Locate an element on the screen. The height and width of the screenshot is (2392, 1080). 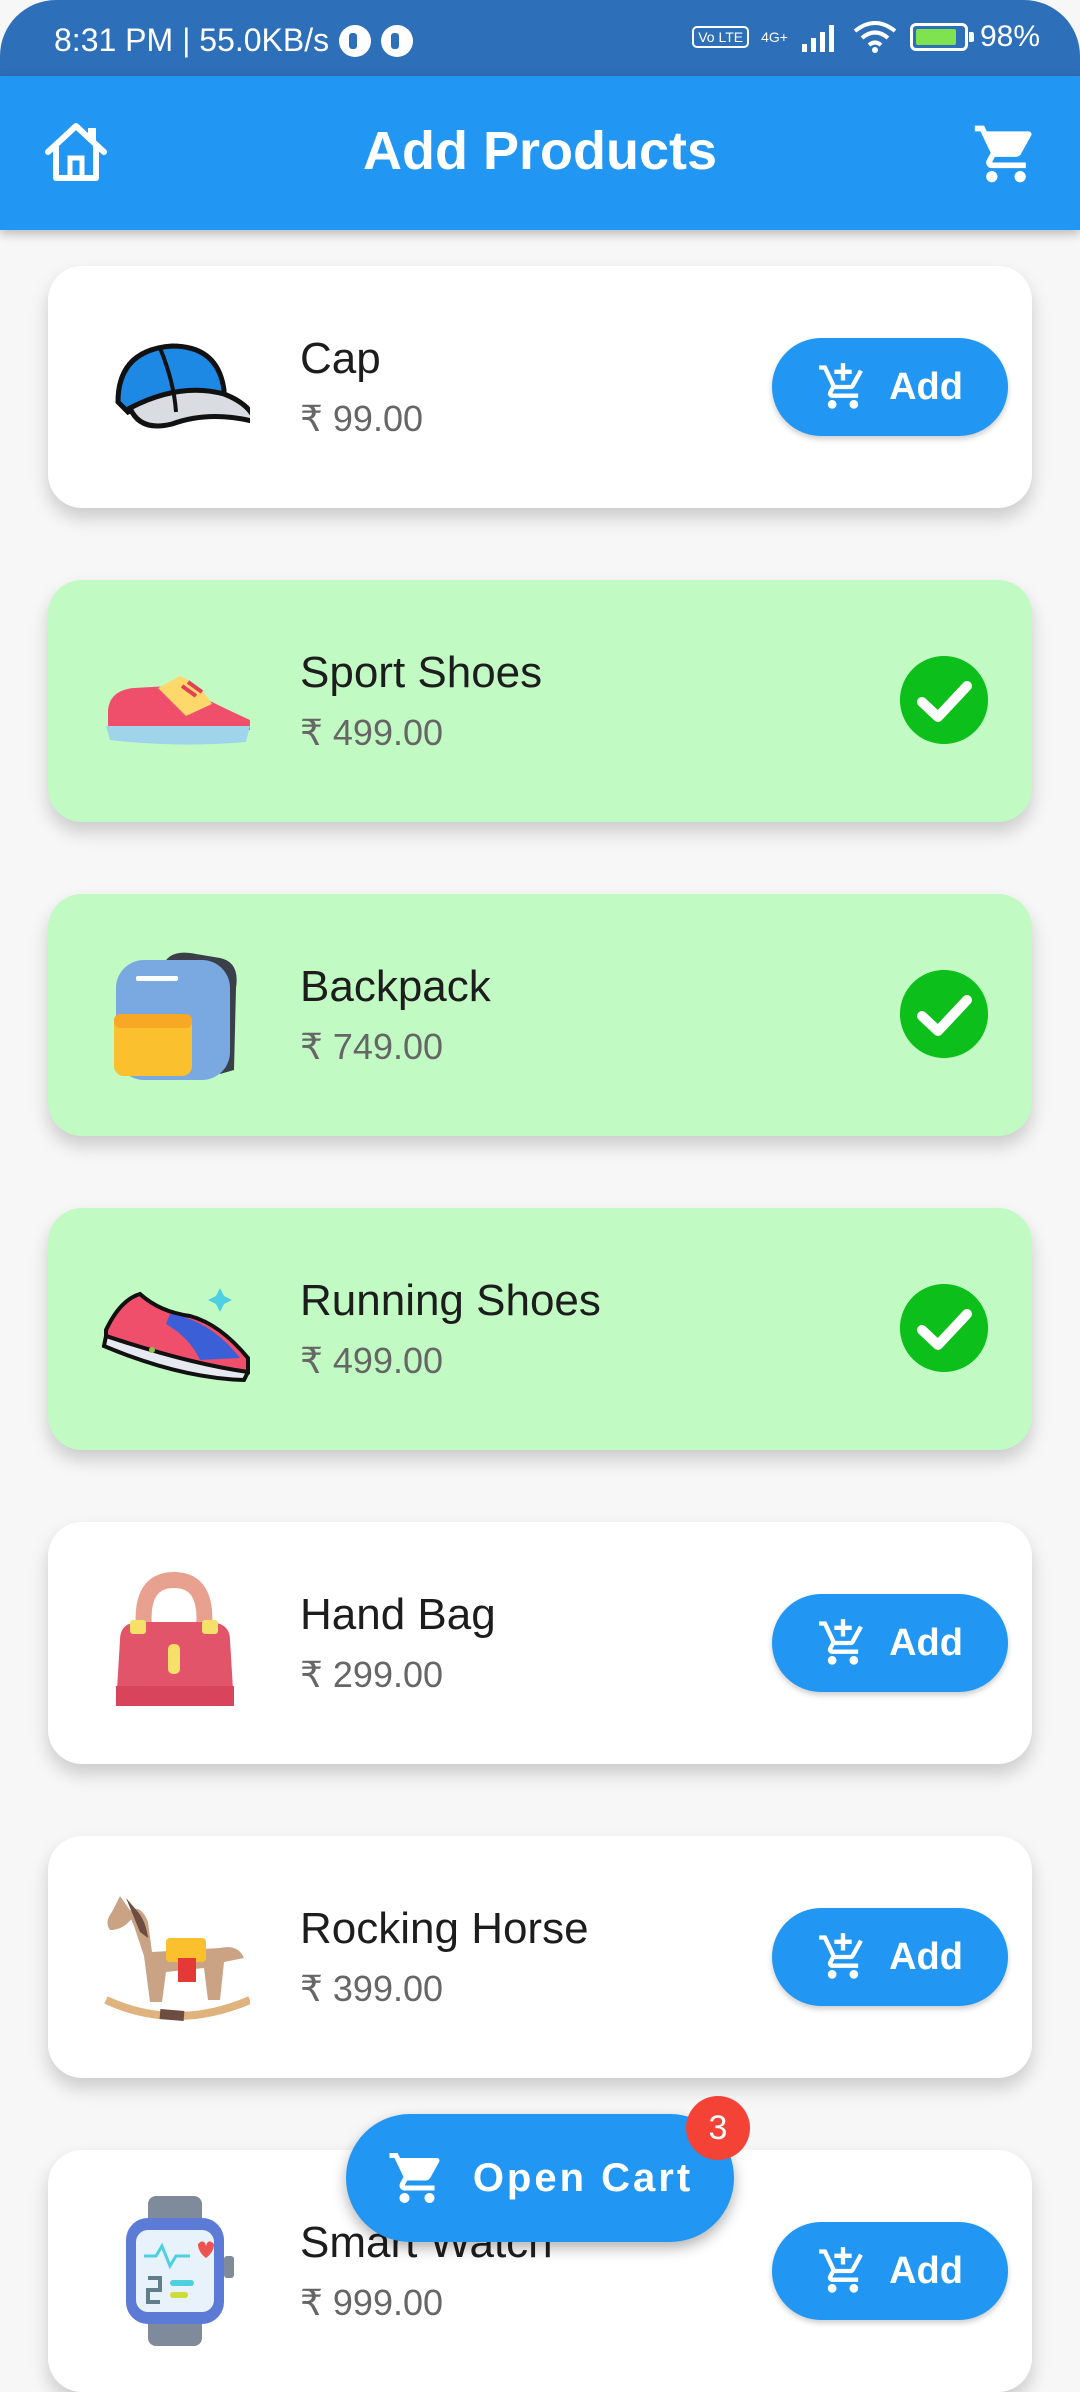
open-cart-button: Open Cart is located at coordinates (540, 2178).